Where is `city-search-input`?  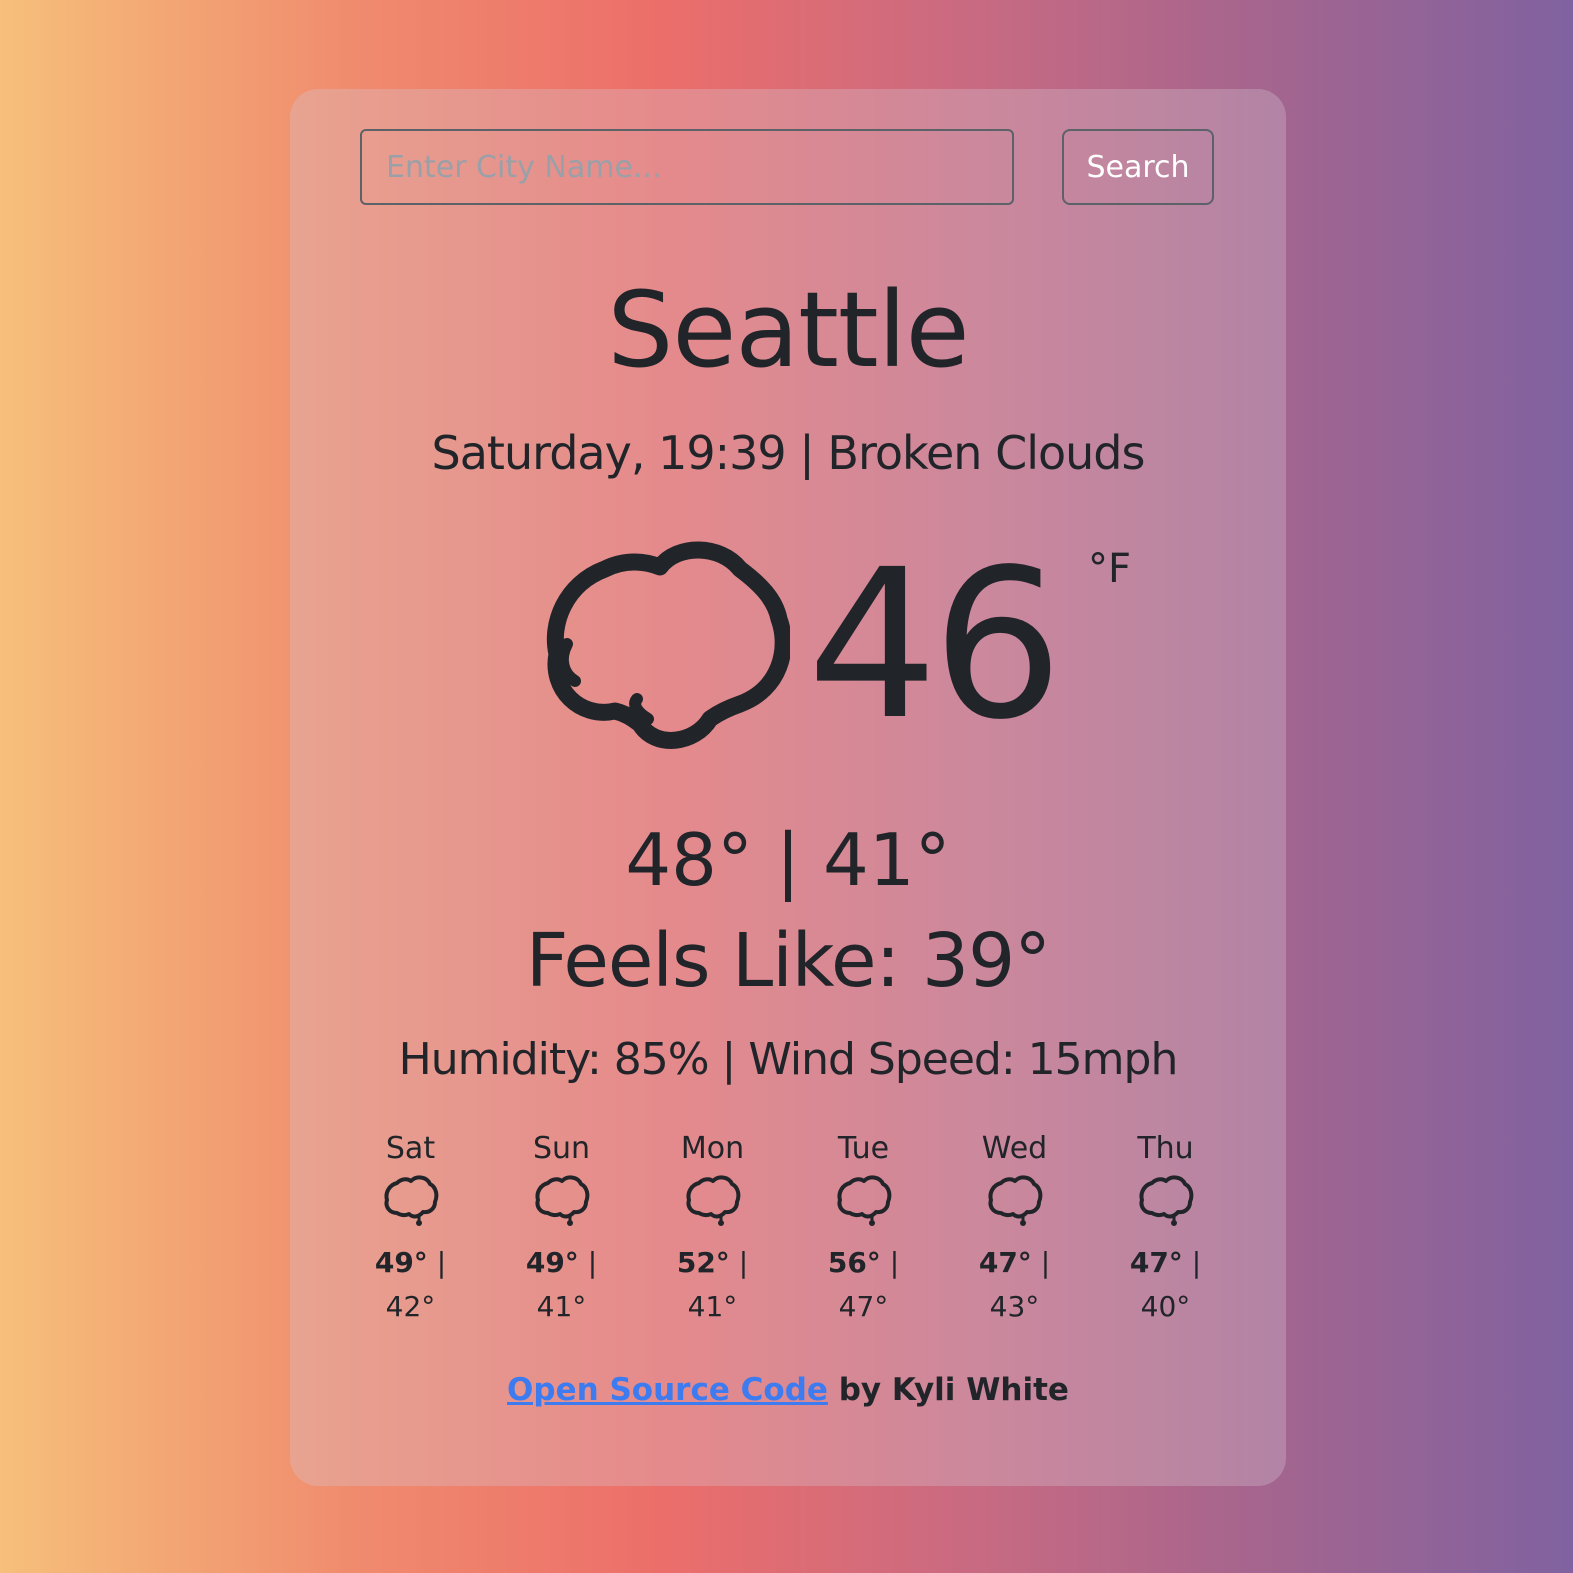 city-search-input is located at coordinates (687, 167).